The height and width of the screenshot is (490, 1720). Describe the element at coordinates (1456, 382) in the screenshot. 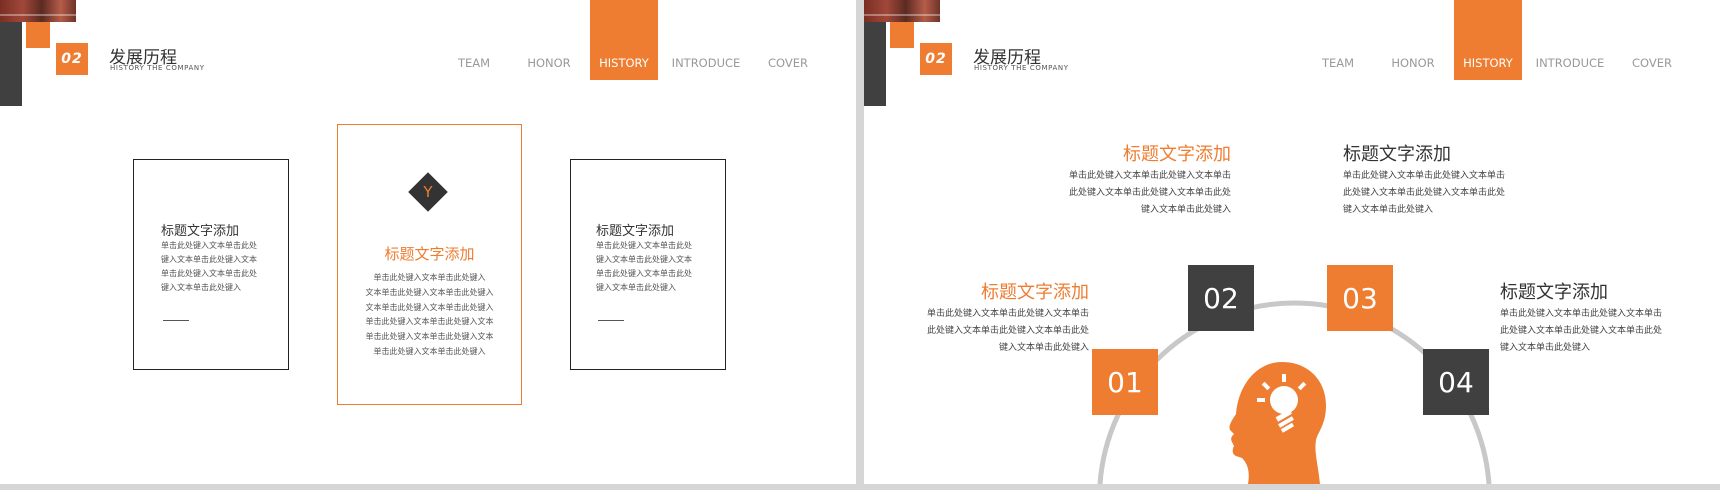

I see `step-04-box: 04` at that location.